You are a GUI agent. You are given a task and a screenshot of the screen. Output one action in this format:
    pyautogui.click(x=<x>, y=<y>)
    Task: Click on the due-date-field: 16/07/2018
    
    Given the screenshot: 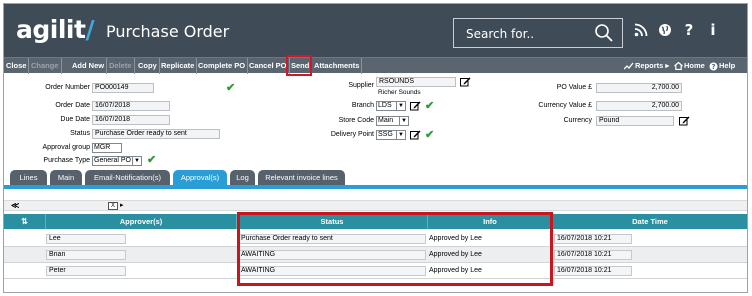 What is the action you would take?
    pyautogui.click(x=131, y=120)
    